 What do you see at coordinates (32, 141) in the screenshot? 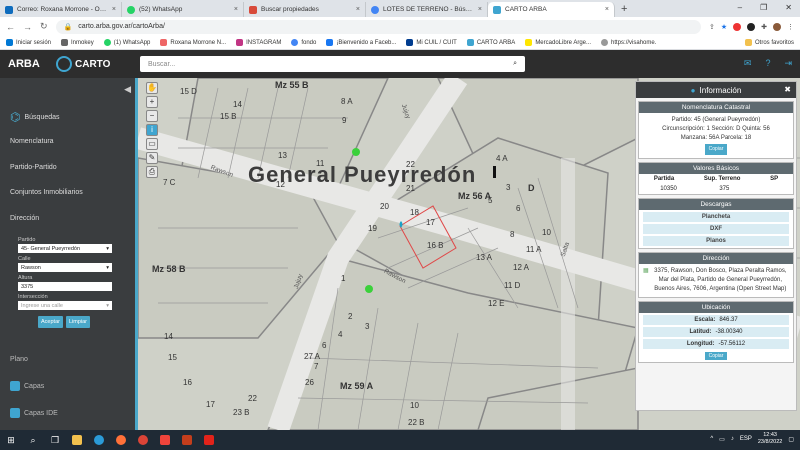
I see `sidebar-item-nomenclatura: Nomenclatura` at bounding box center [32, 141].